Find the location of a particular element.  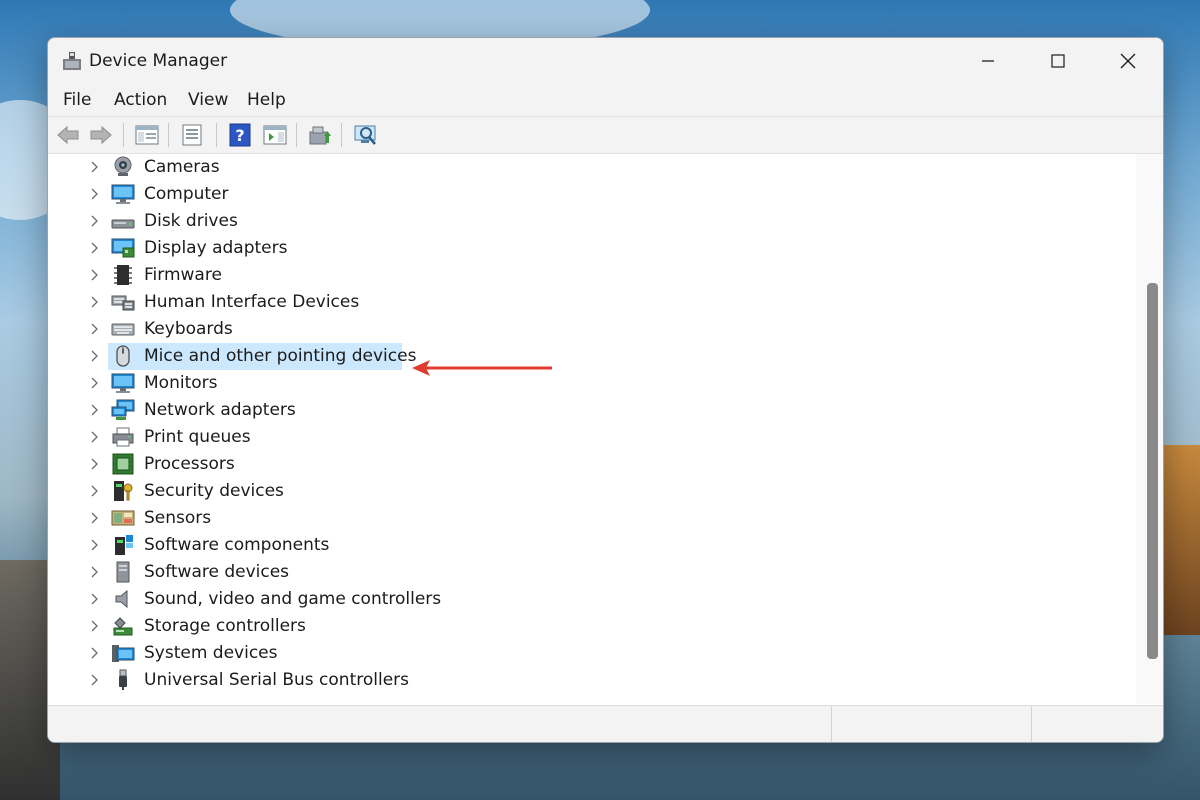

tree-item-label: Software devices is located at coordinates (217, 572).